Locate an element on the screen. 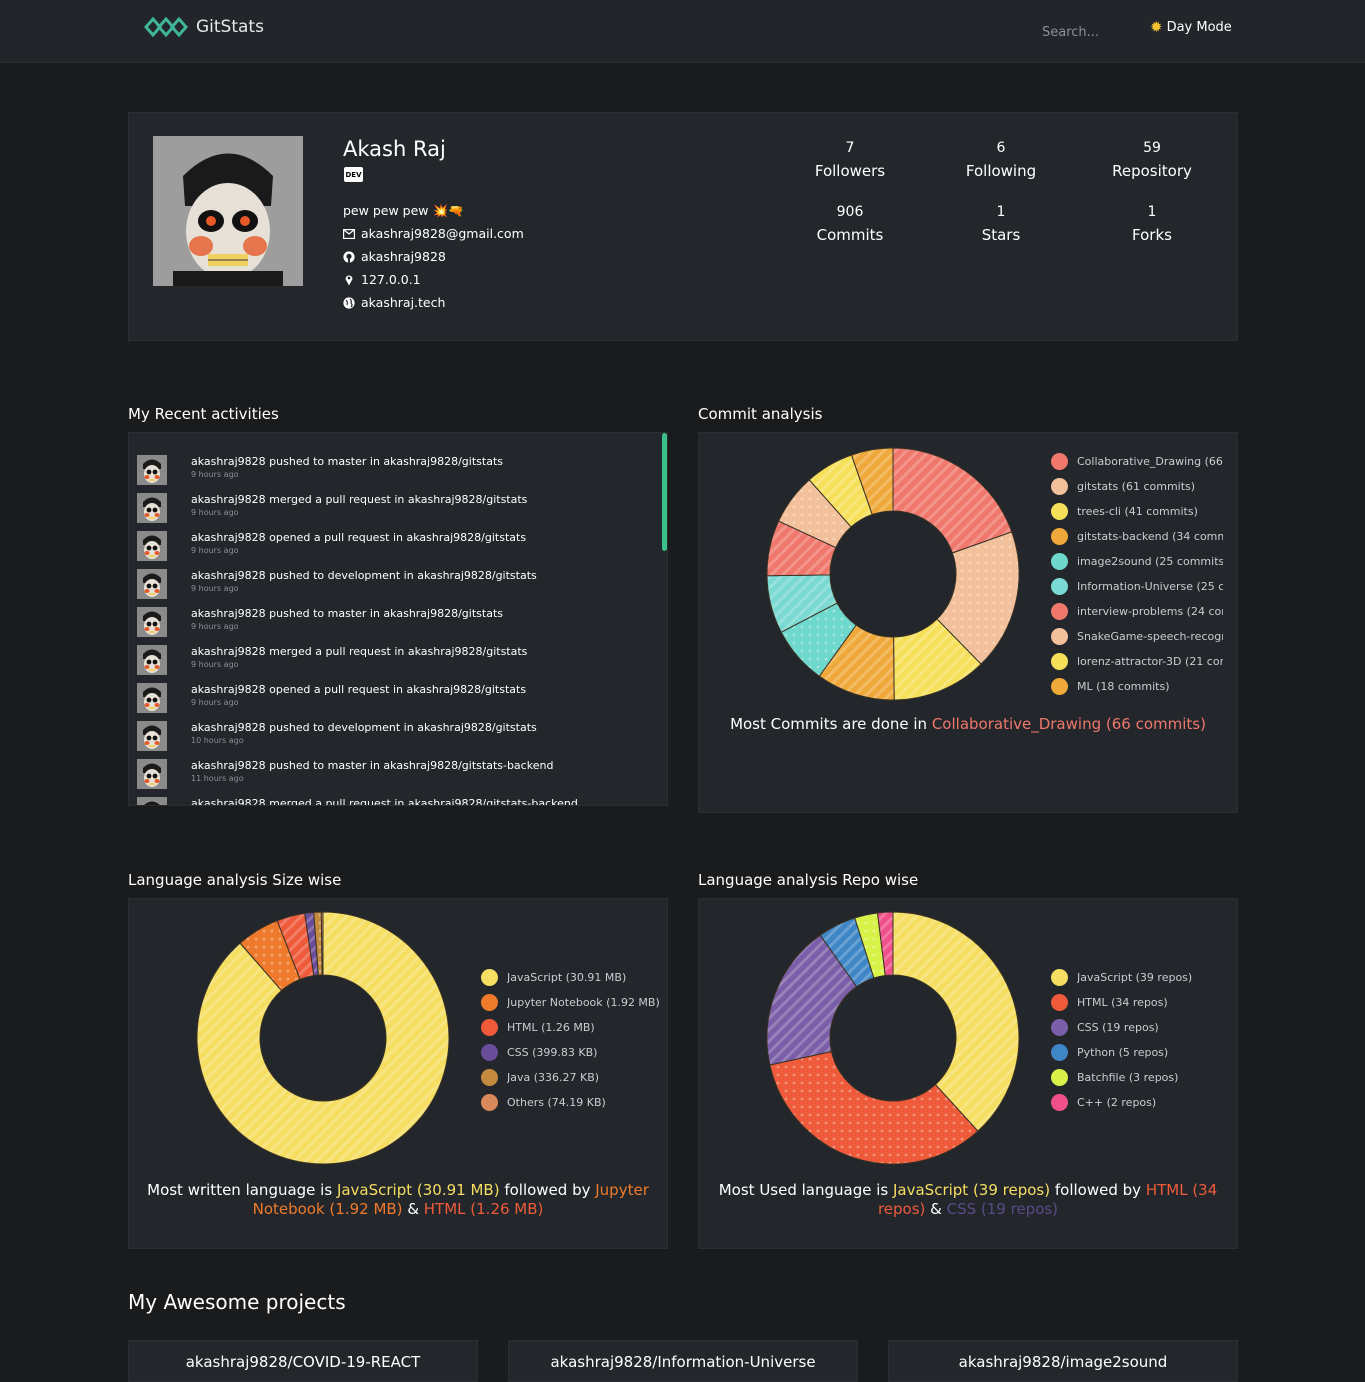 The height and width of the screenshot is (1382, 1365). stat-stars: 1 Stars is located at coordinates (1001, 224).